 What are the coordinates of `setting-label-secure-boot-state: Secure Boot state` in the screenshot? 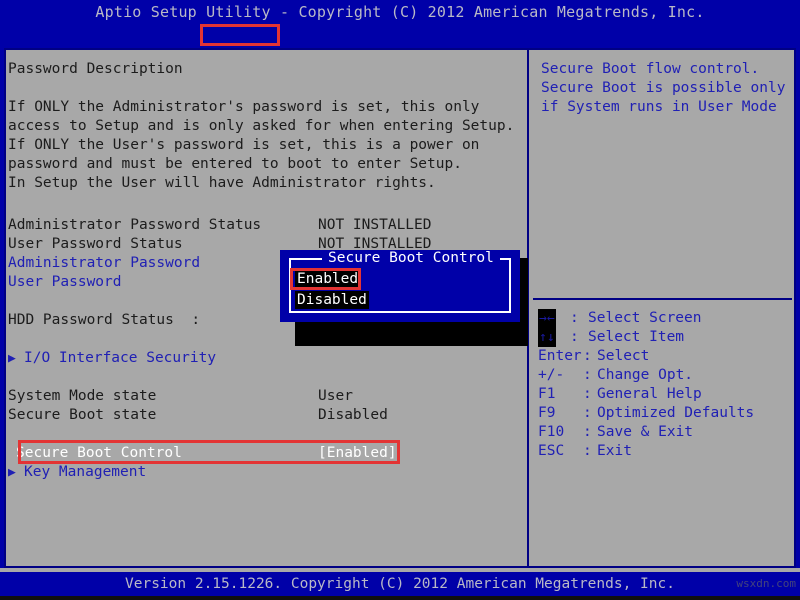 It's located at (82, 415).